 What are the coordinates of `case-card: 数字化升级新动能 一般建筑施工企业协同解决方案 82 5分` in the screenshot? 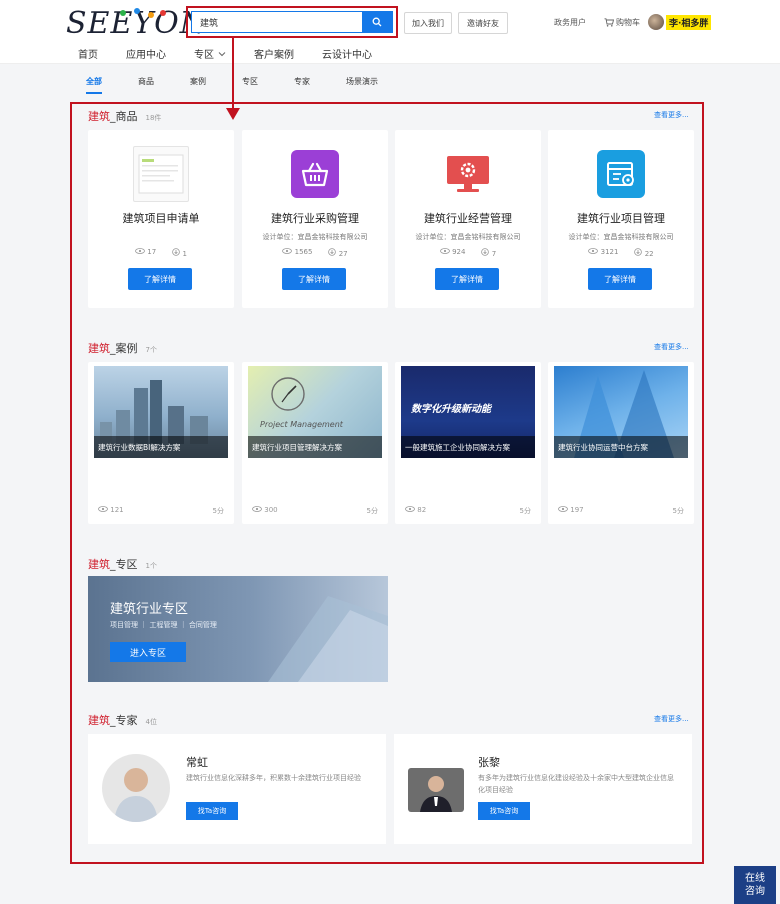 It's located at (468, 443).